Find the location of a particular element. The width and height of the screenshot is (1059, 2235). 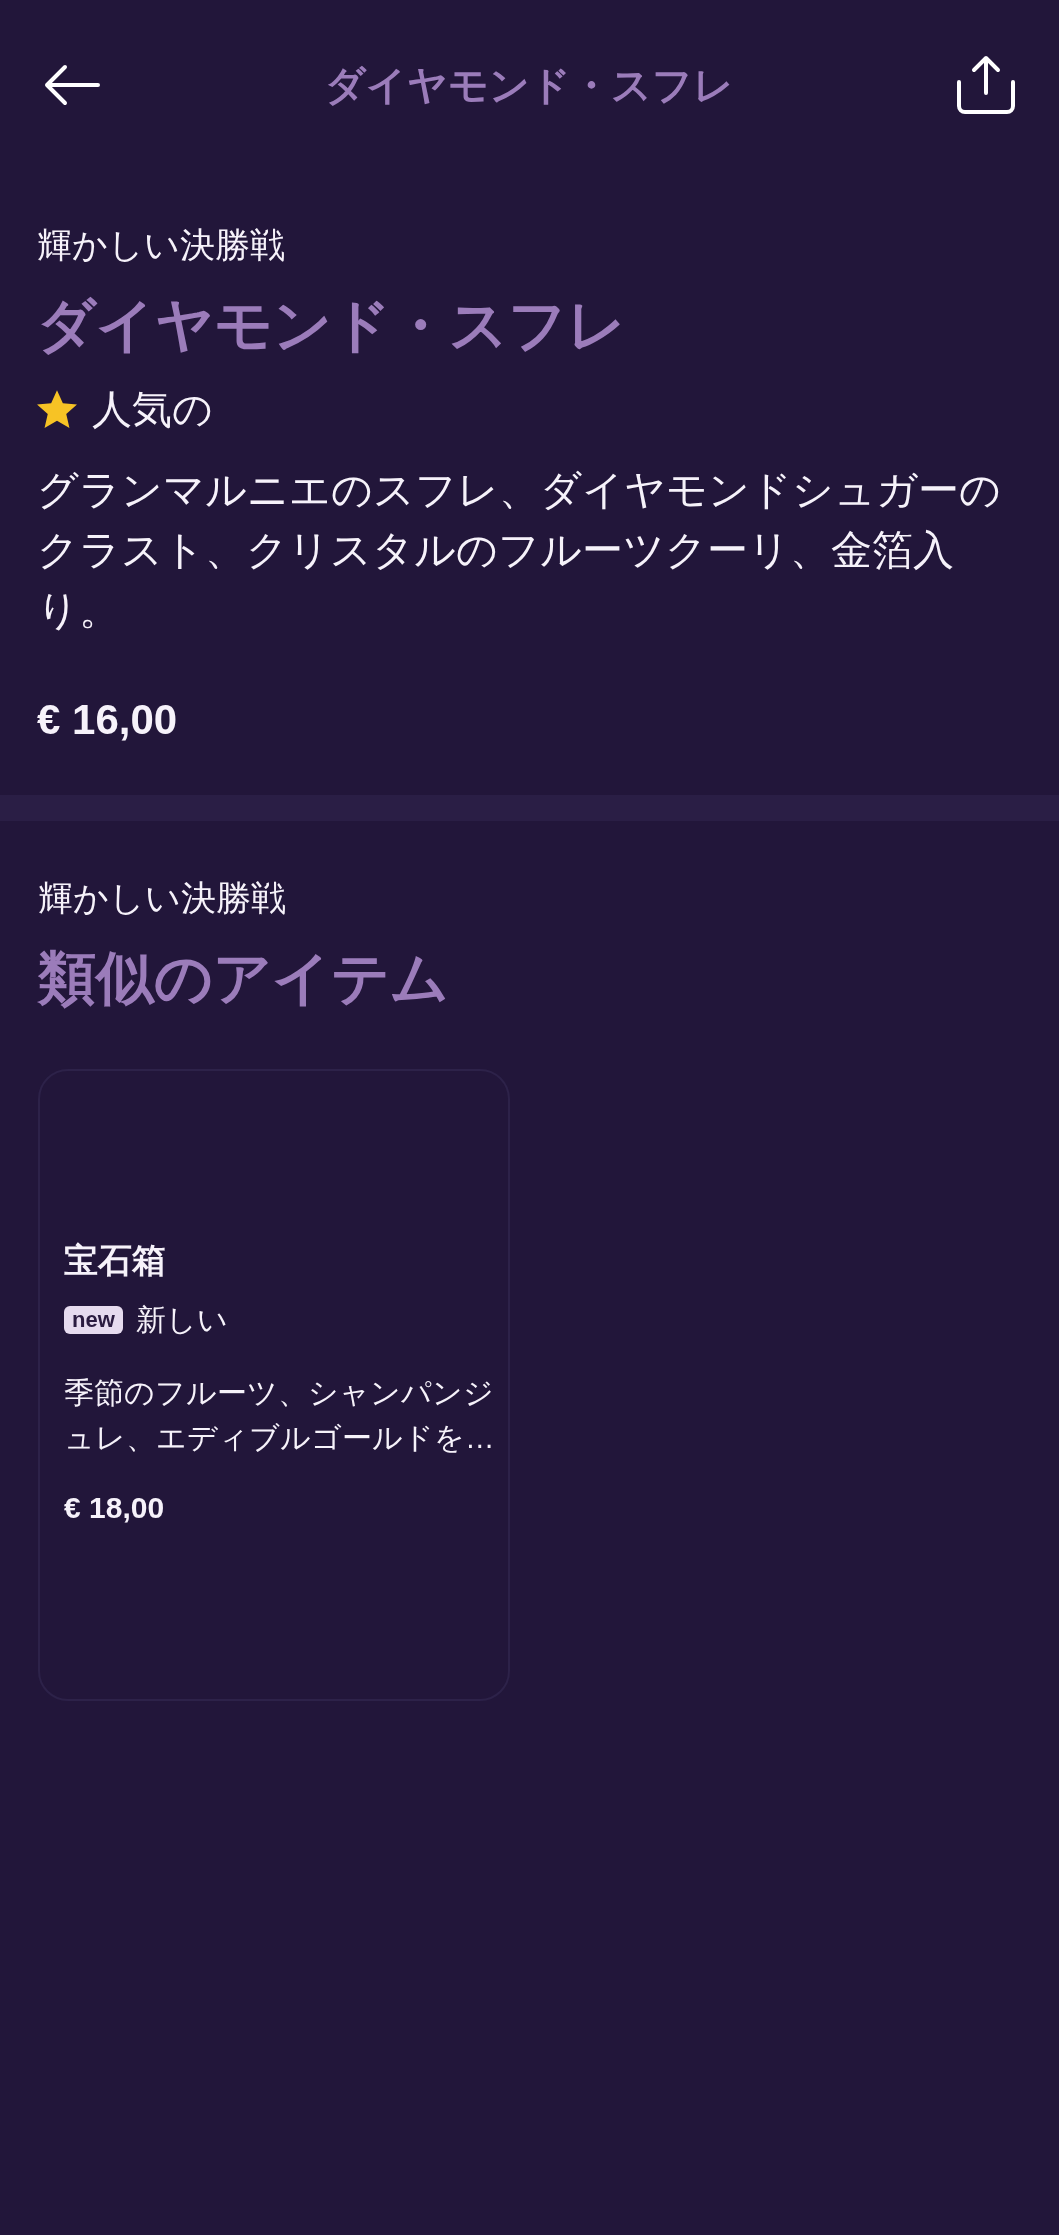

share-icon is located at coordinates (986, 85).